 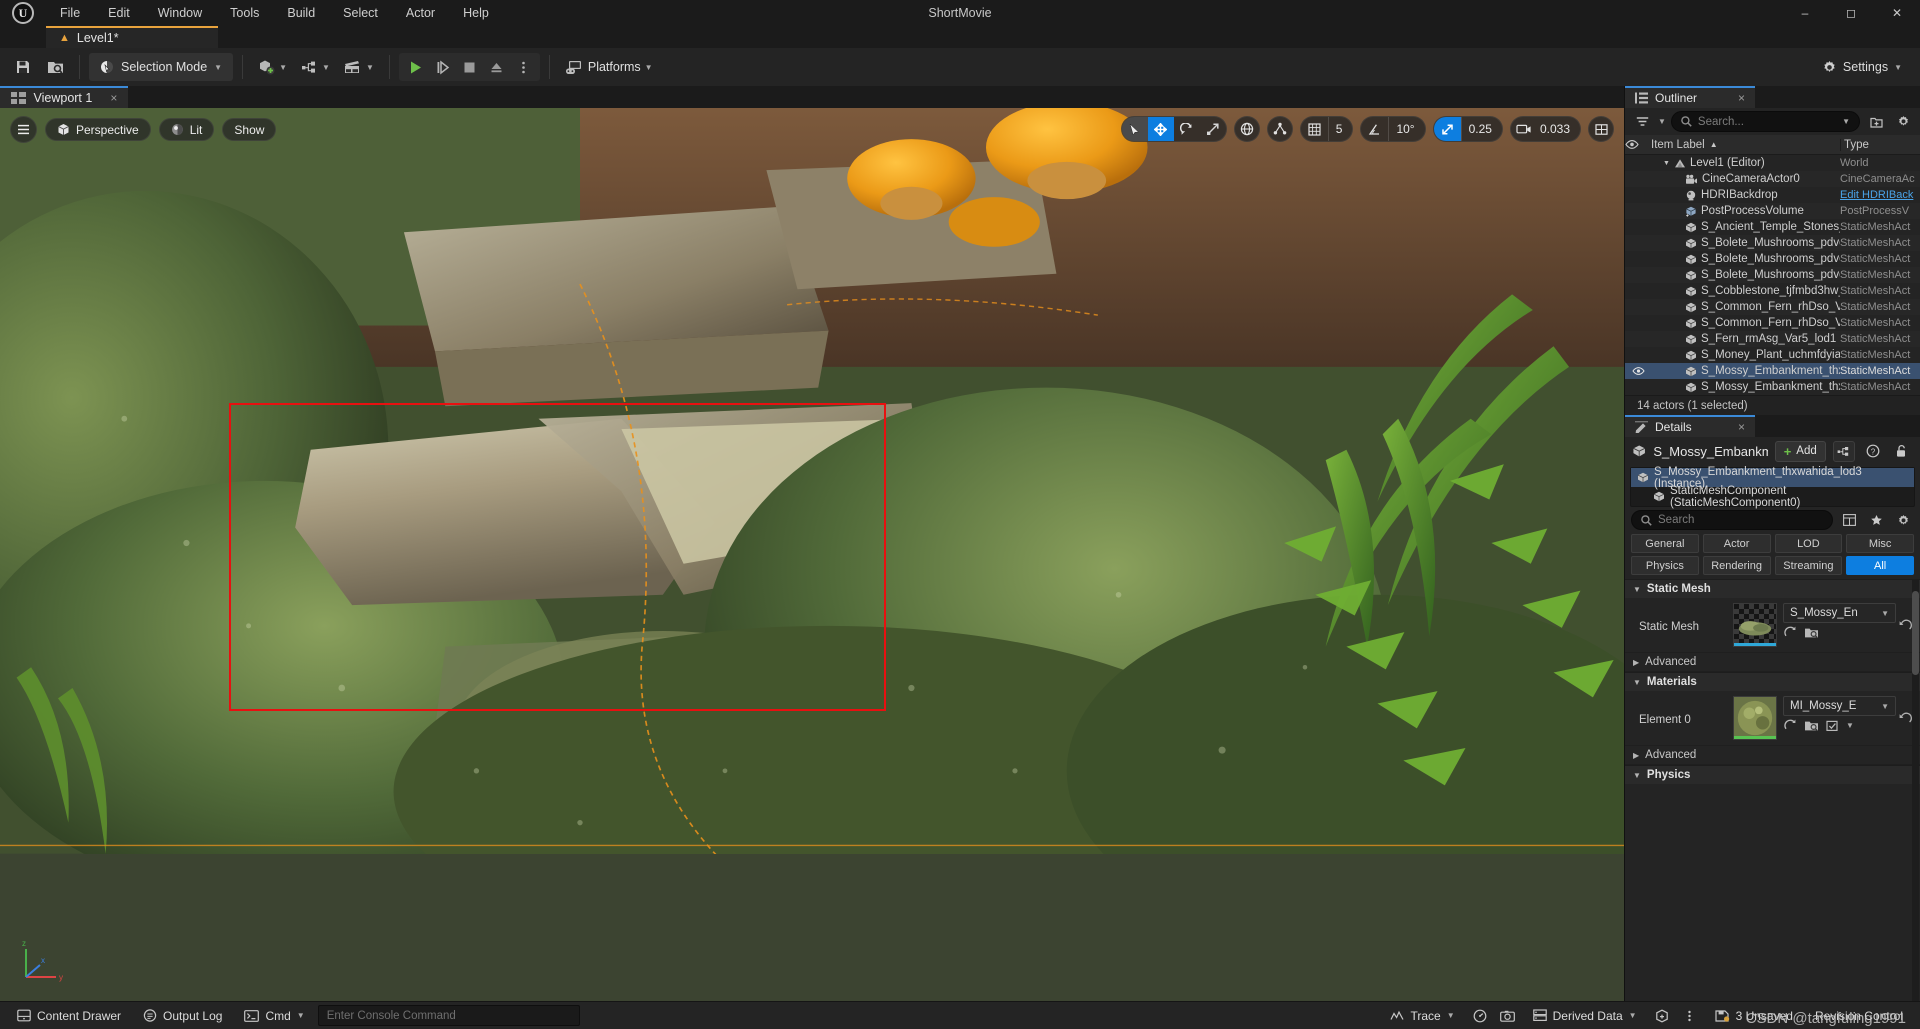 What do you see at coordinates (1736, 565) in the screenshot?
I see `filter-chip-rendering: Rendering` at bounding box center [1736, 565].